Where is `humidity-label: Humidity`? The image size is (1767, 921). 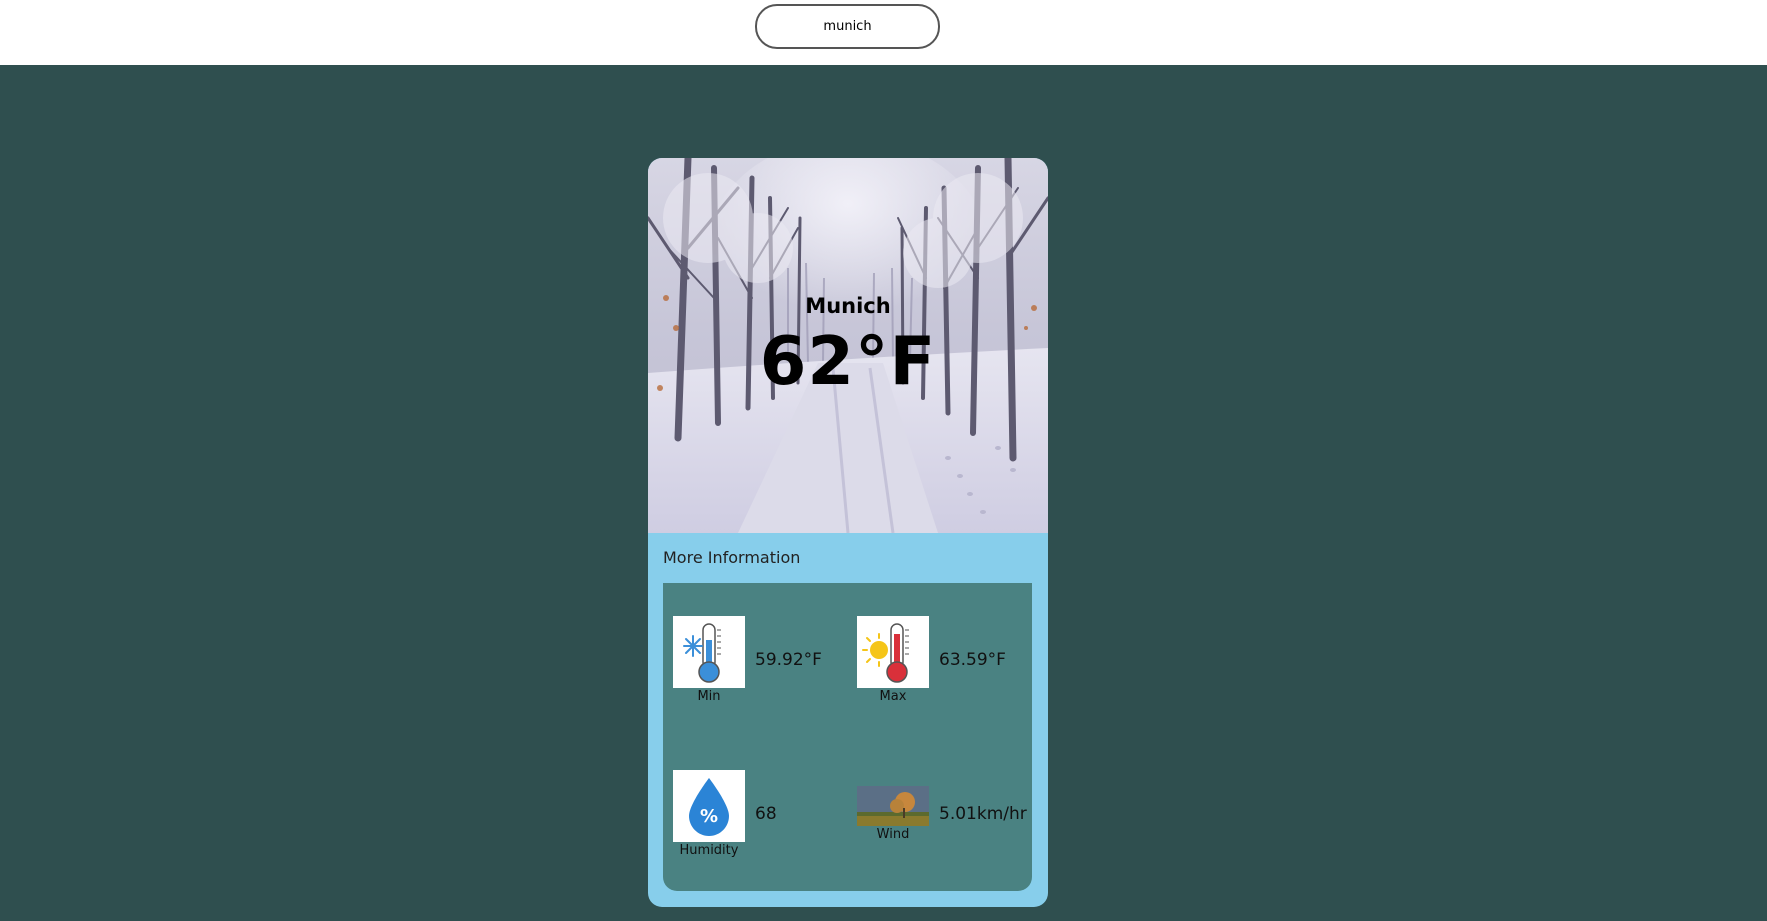
humidity-label: Humidity is located at coordinates (709, 850).